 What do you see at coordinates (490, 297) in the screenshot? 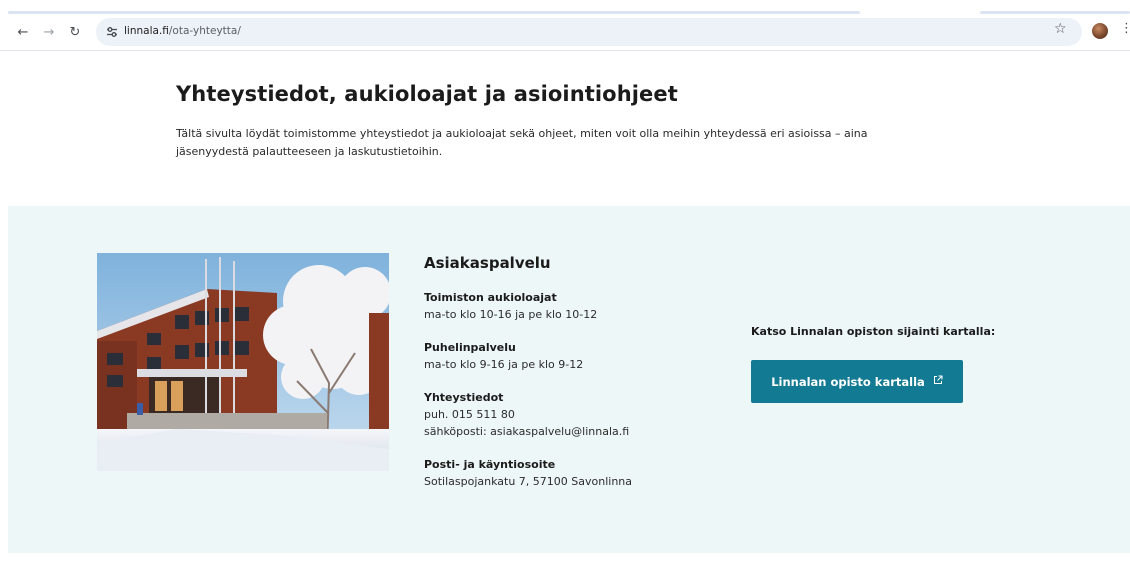
I see `office-hours-label: Toimiston aukioloajat` at bounding box center [490, 297].